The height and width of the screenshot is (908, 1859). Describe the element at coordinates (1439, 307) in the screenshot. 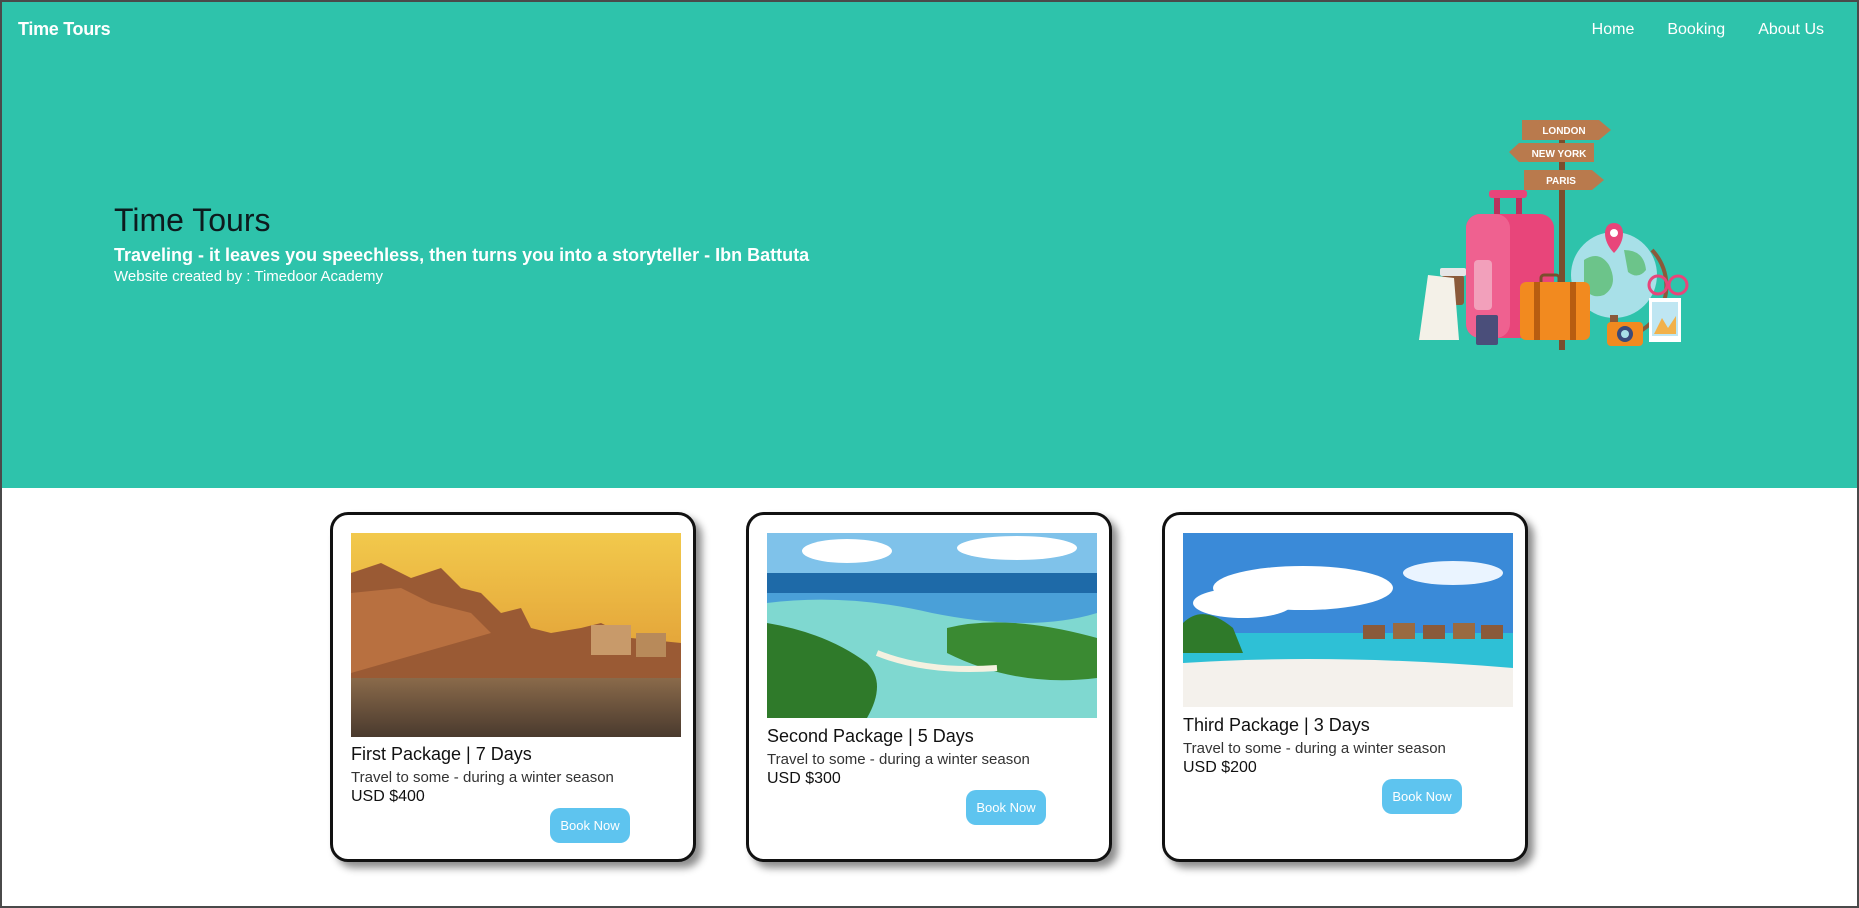

I see `map-icon` at that location.